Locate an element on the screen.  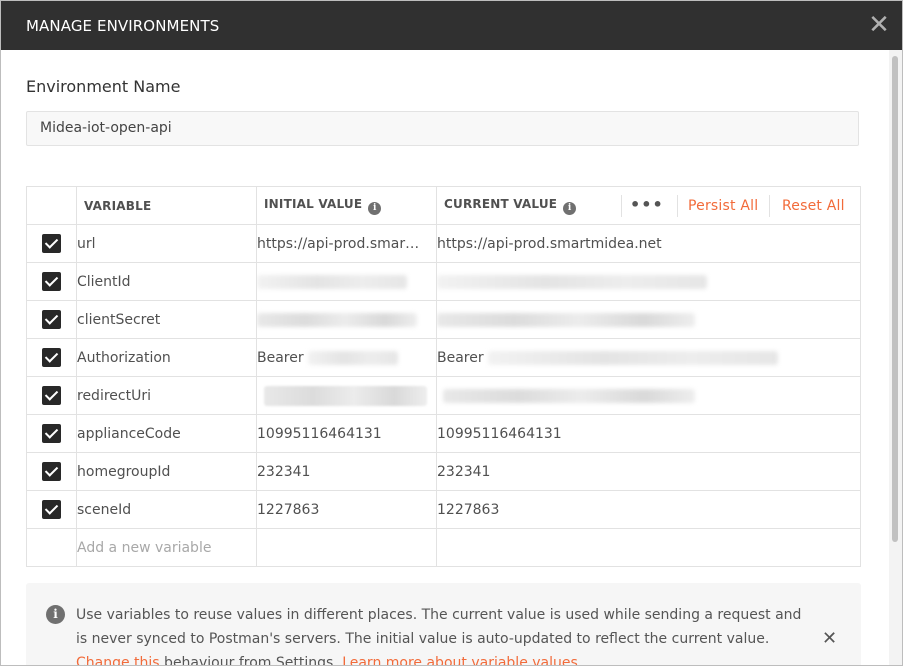
variable-cell: redirectUri is located at coordinates (166, 395).